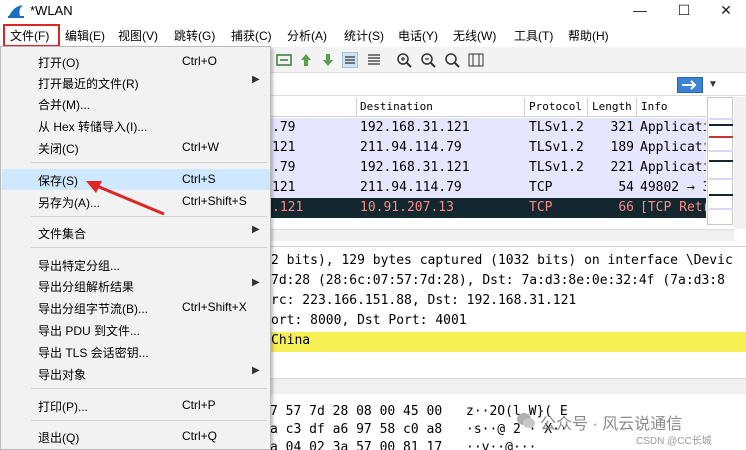 The image size is (746, 450). Describe the element at coordinates (452, 60) in the screenshot. I see `normal-size-icon` at that location.